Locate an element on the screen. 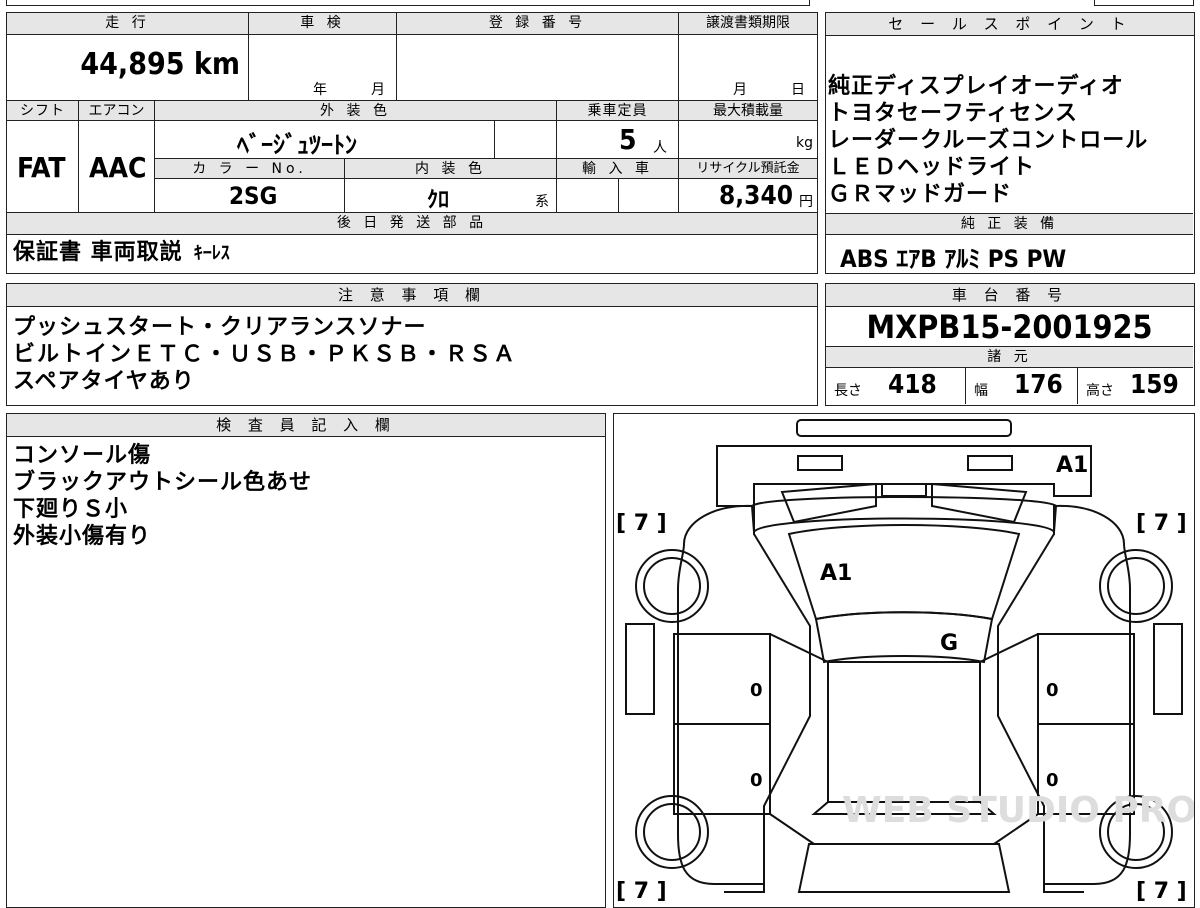 The height and width of the screenshot is (908, 1200). sales-point-item: ＧＲマッドガード is located at coordinates (920, 194).